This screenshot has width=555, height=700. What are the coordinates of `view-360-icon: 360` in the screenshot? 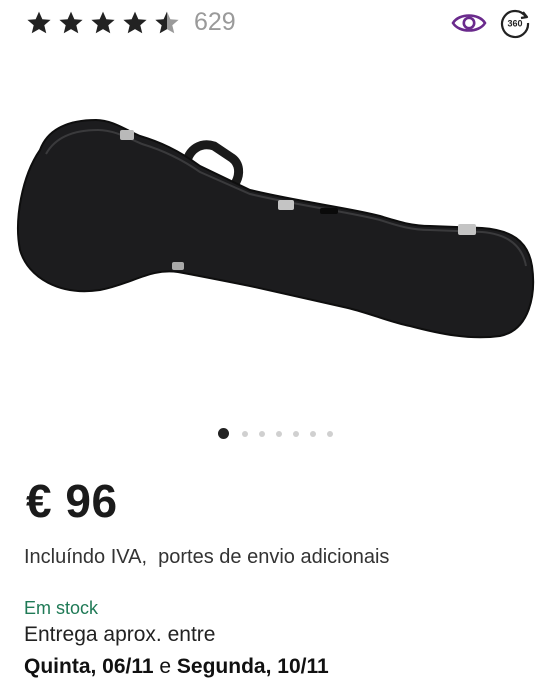 It's located at (515, 23).